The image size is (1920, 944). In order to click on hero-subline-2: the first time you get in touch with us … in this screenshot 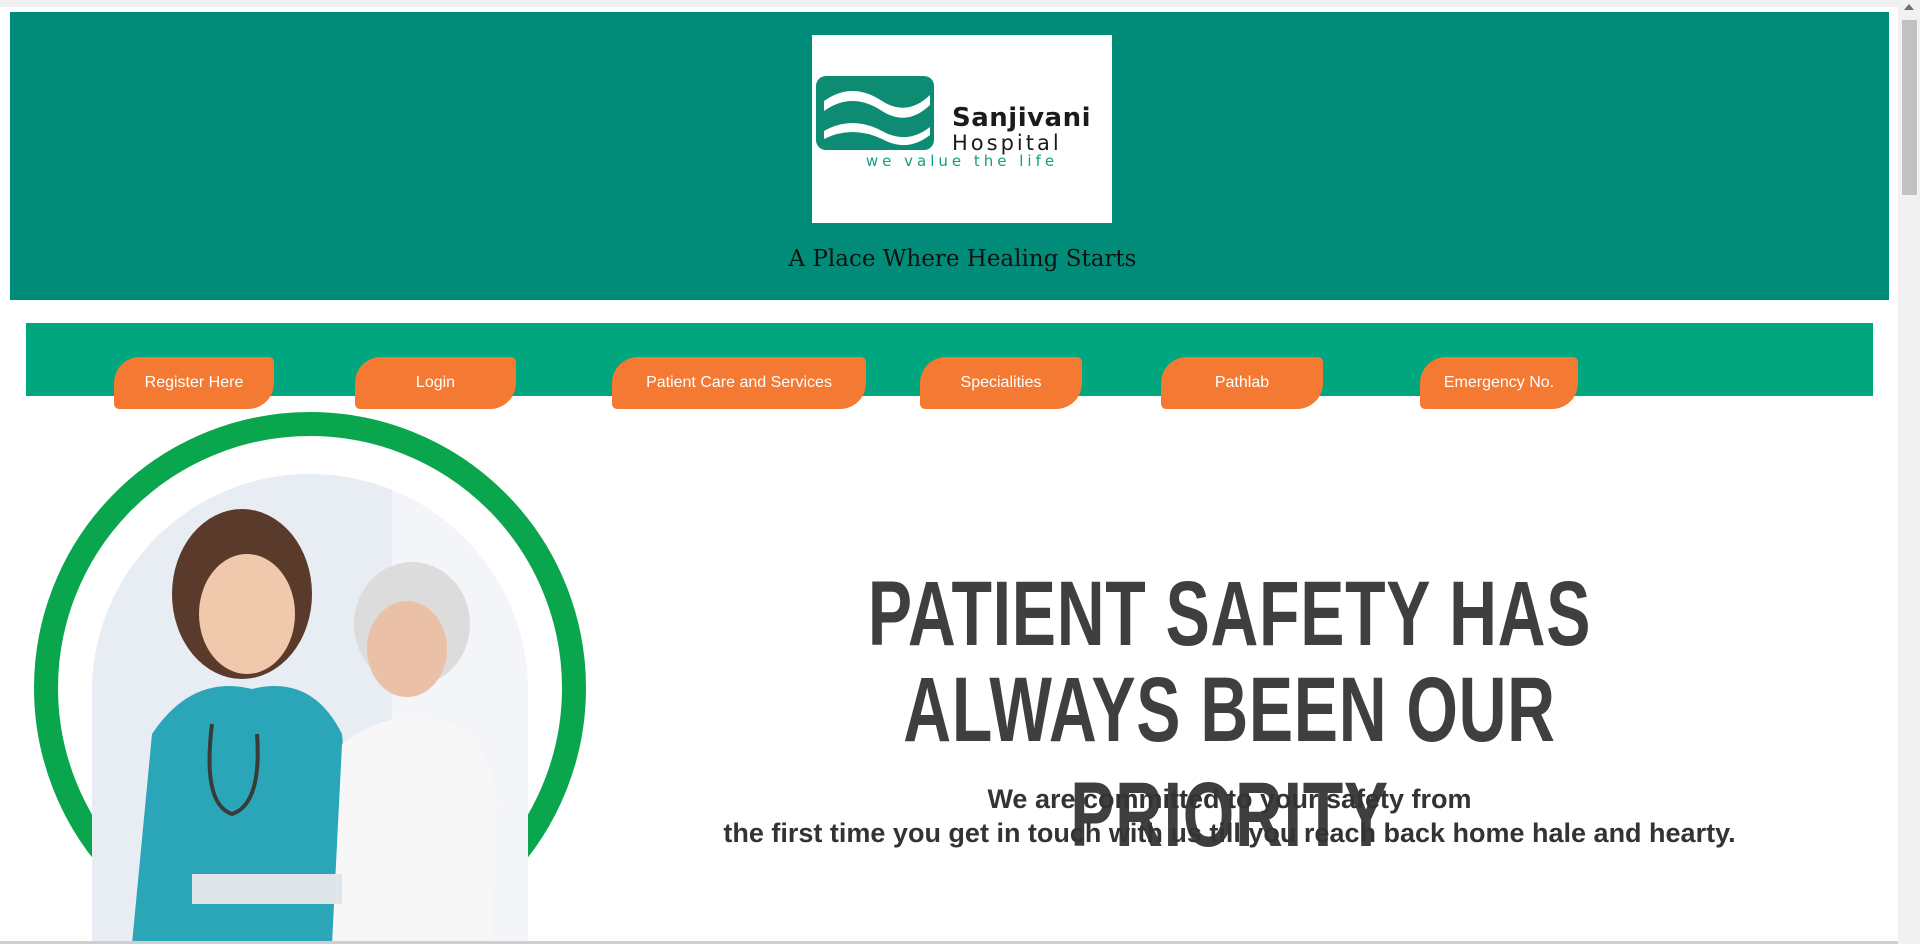, I will do `click(1229, 833)`.